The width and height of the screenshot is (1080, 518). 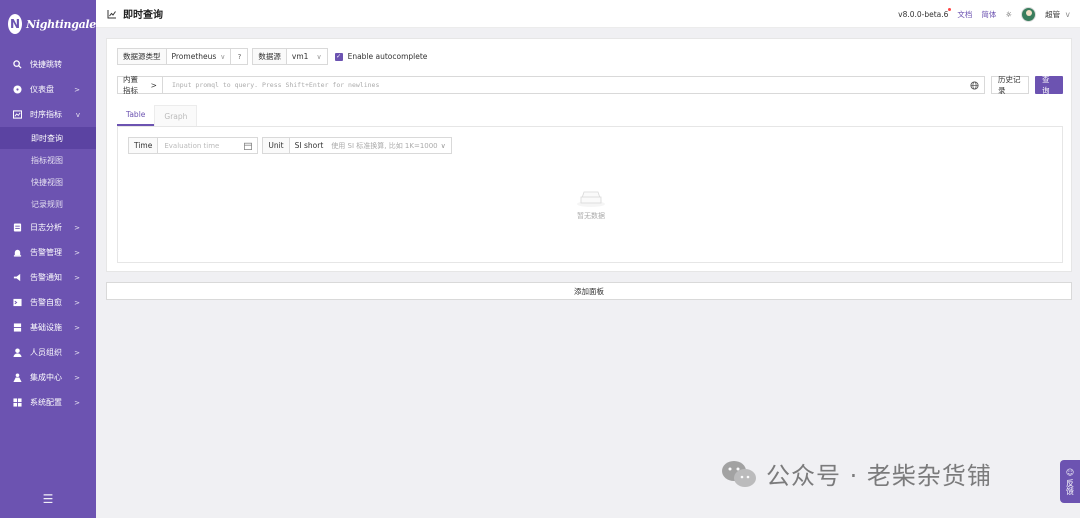 What do you see at coordinates (143, 145) in the screenshot?
I see `time-label: Time` at bounding box center [143, 145].